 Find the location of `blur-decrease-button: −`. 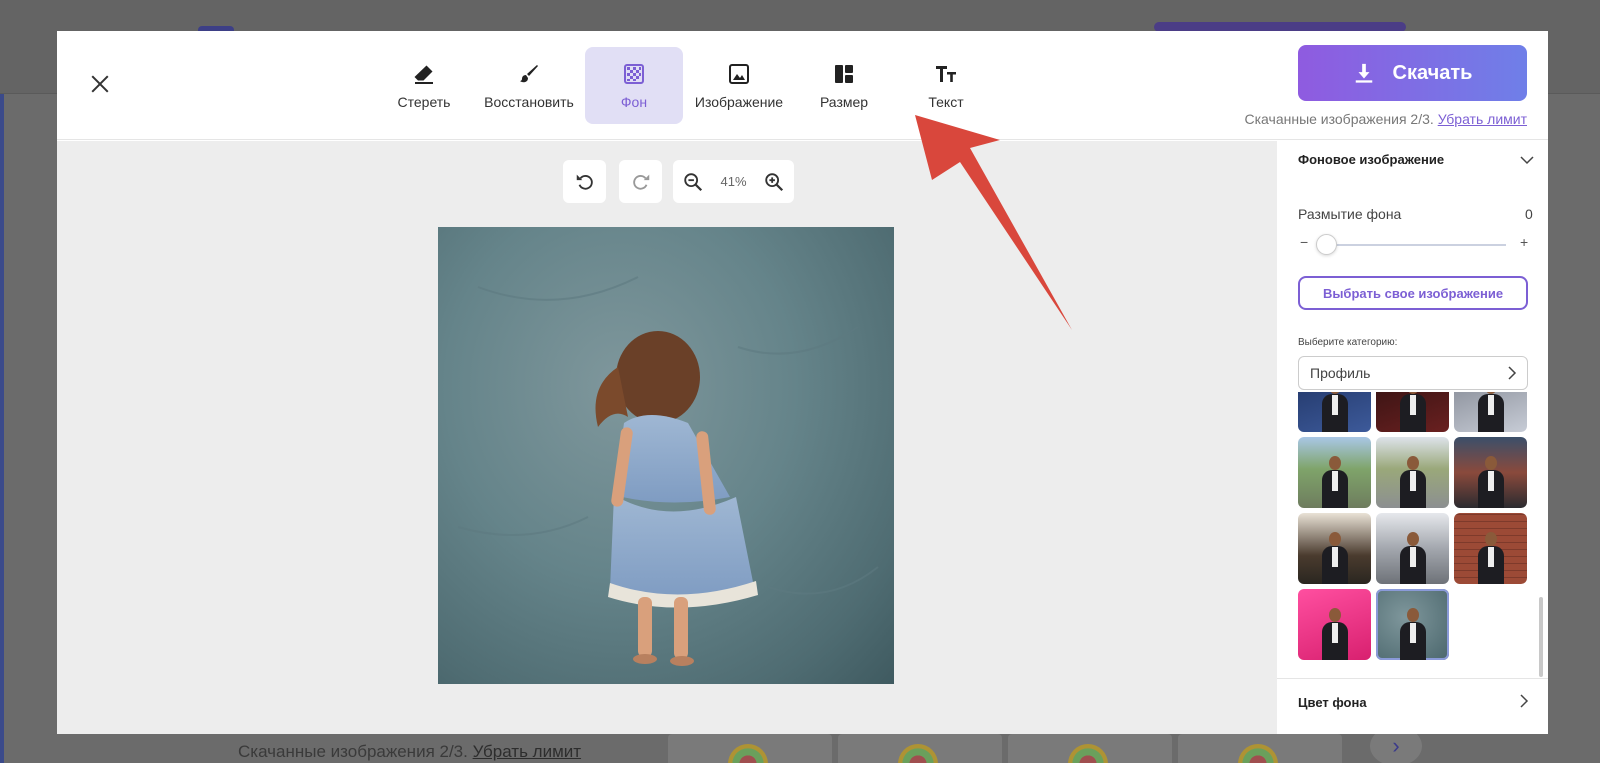

blur-decrease-button: − is located at coordinates (1304, 242).